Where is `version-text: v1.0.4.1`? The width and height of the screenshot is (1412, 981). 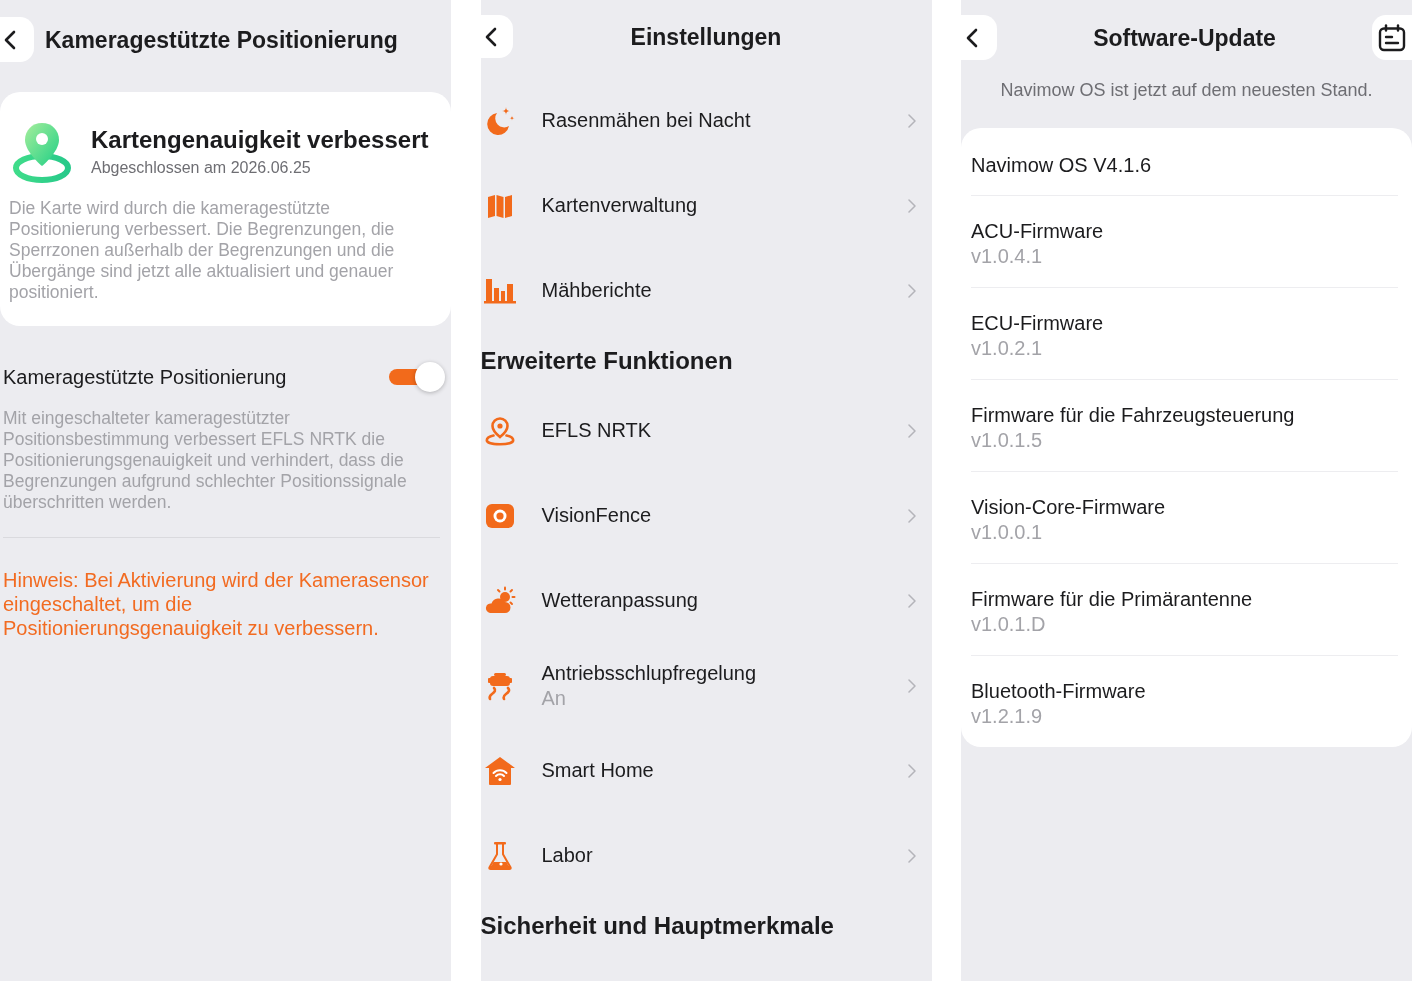
version-text: v1.0.4.1 is located at coordinates (1007, 256).